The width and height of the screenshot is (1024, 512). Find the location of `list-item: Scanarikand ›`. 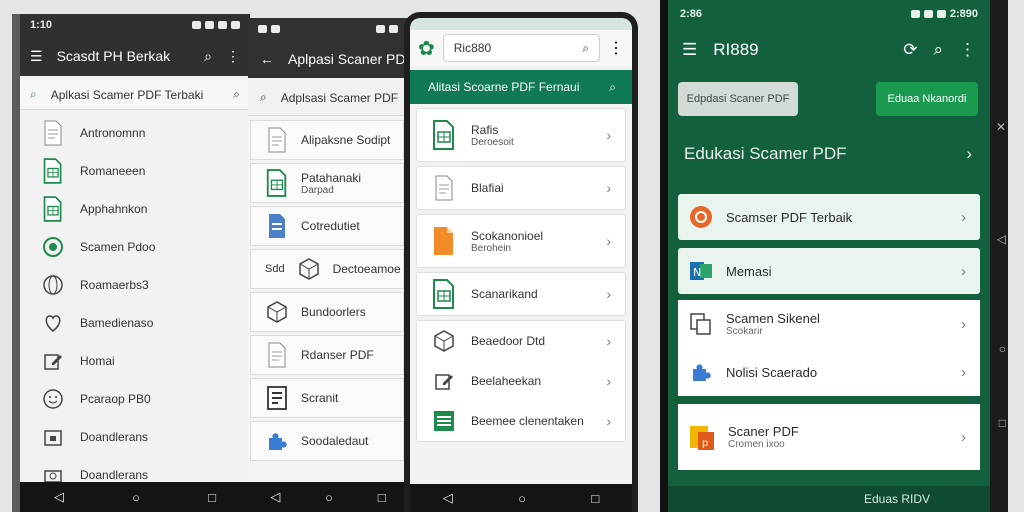

list-item: Scanarikand › is located at coordinates (521, 294).